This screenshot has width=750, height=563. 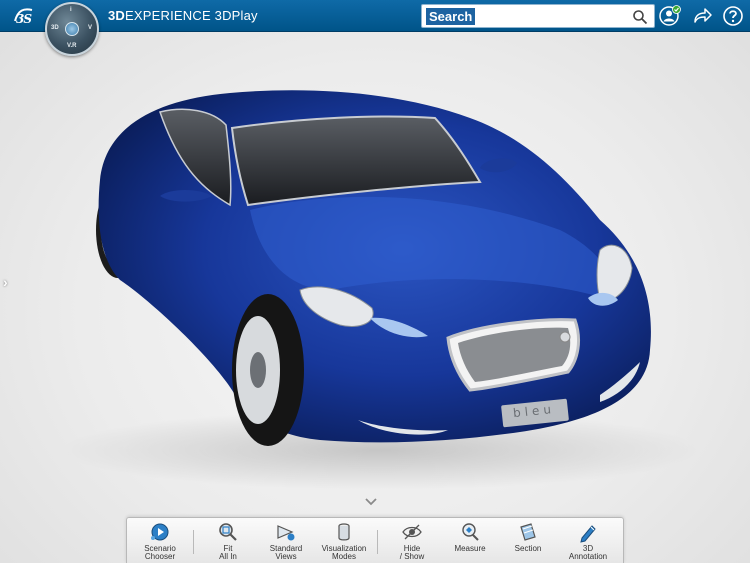 I want to click on svg-text: 3S, so click(x=24, y=19).